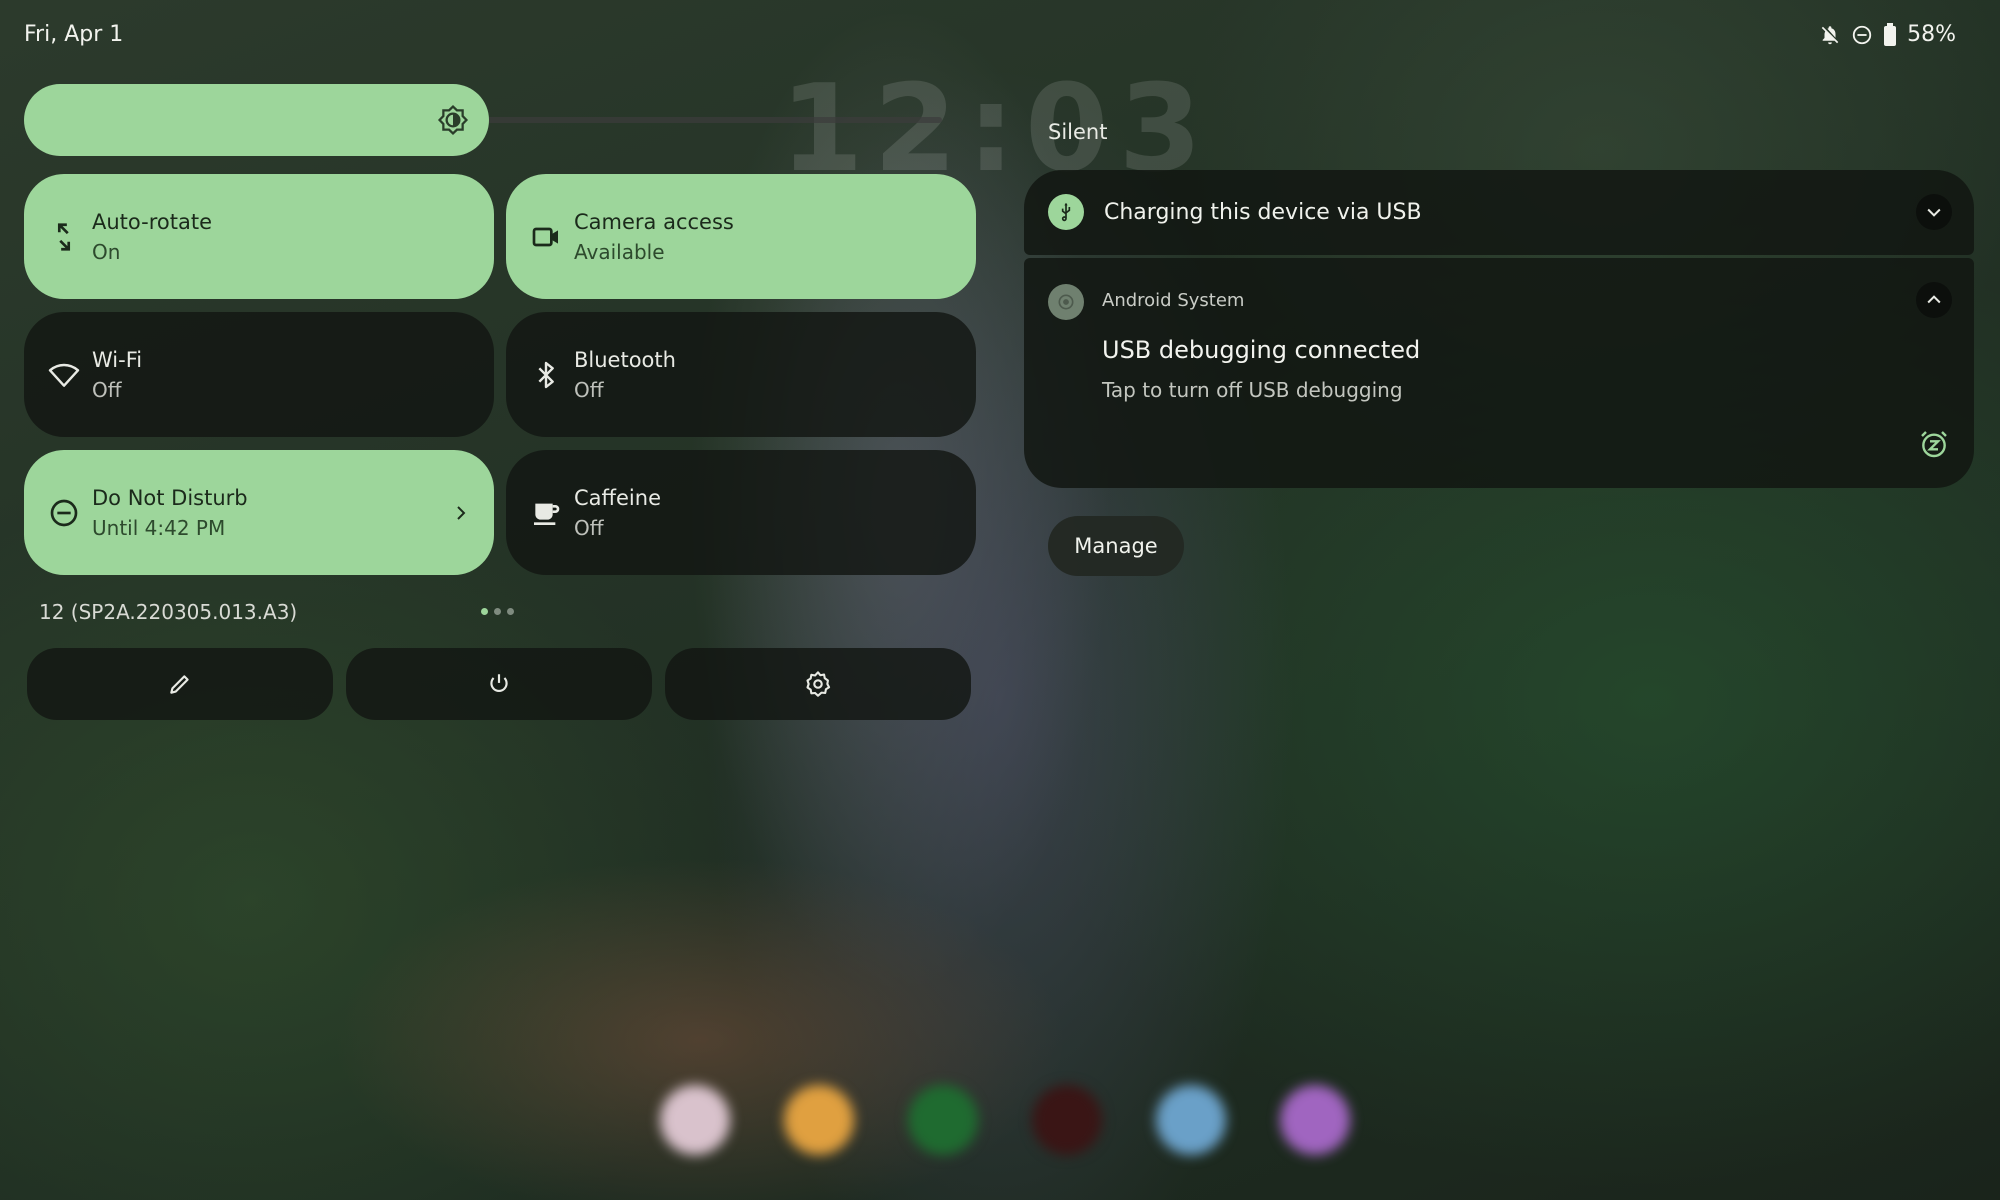 This screenshot has width=2000, height=1200. I want to click on tile-label: Auto-rotate, so click(152, 222).